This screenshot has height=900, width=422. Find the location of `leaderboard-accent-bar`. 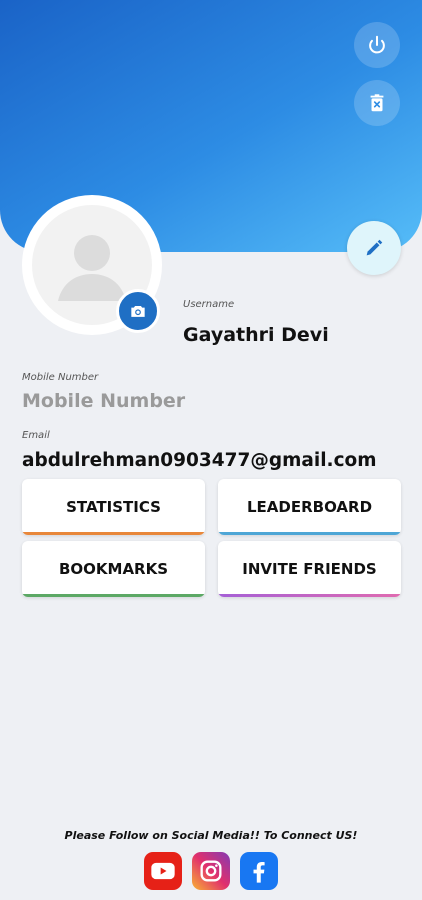

leaderboard-accent-bar is located at coordinates (309, 533).